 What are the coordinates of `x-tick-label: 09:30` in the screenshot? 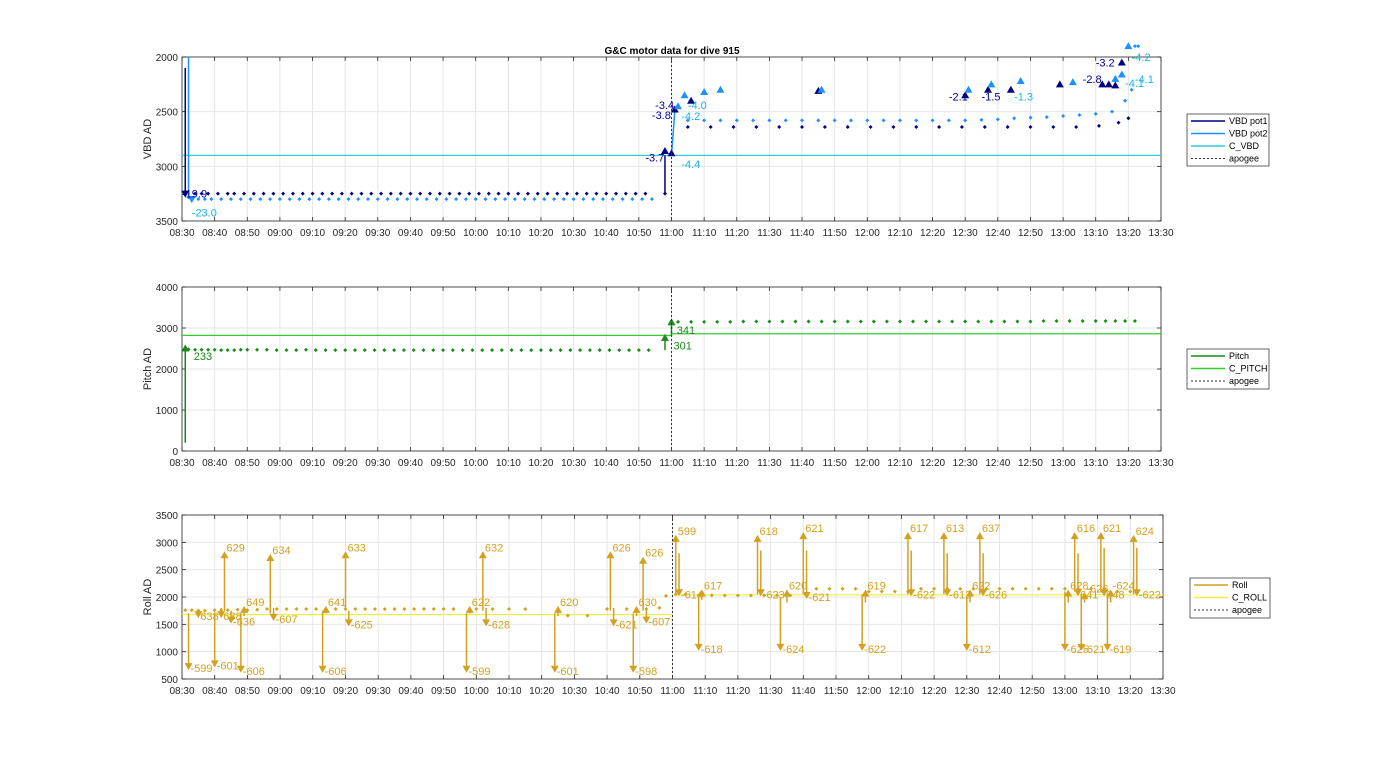 It's located at (378, 691).